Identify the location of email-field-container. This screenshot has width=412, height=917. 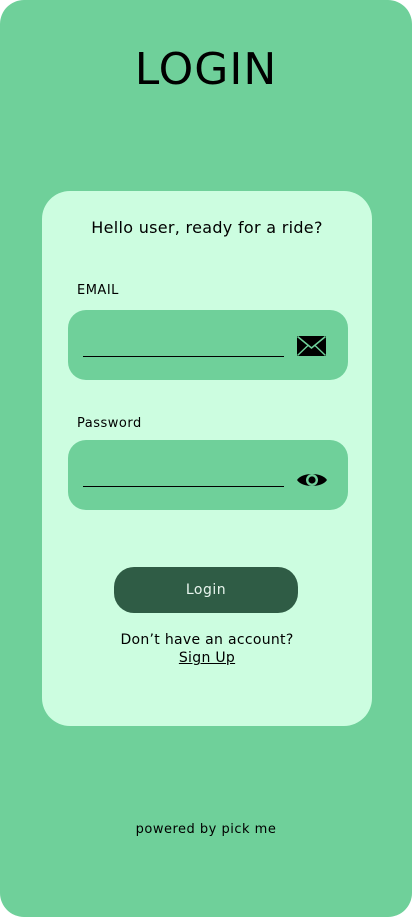
(208, 345).